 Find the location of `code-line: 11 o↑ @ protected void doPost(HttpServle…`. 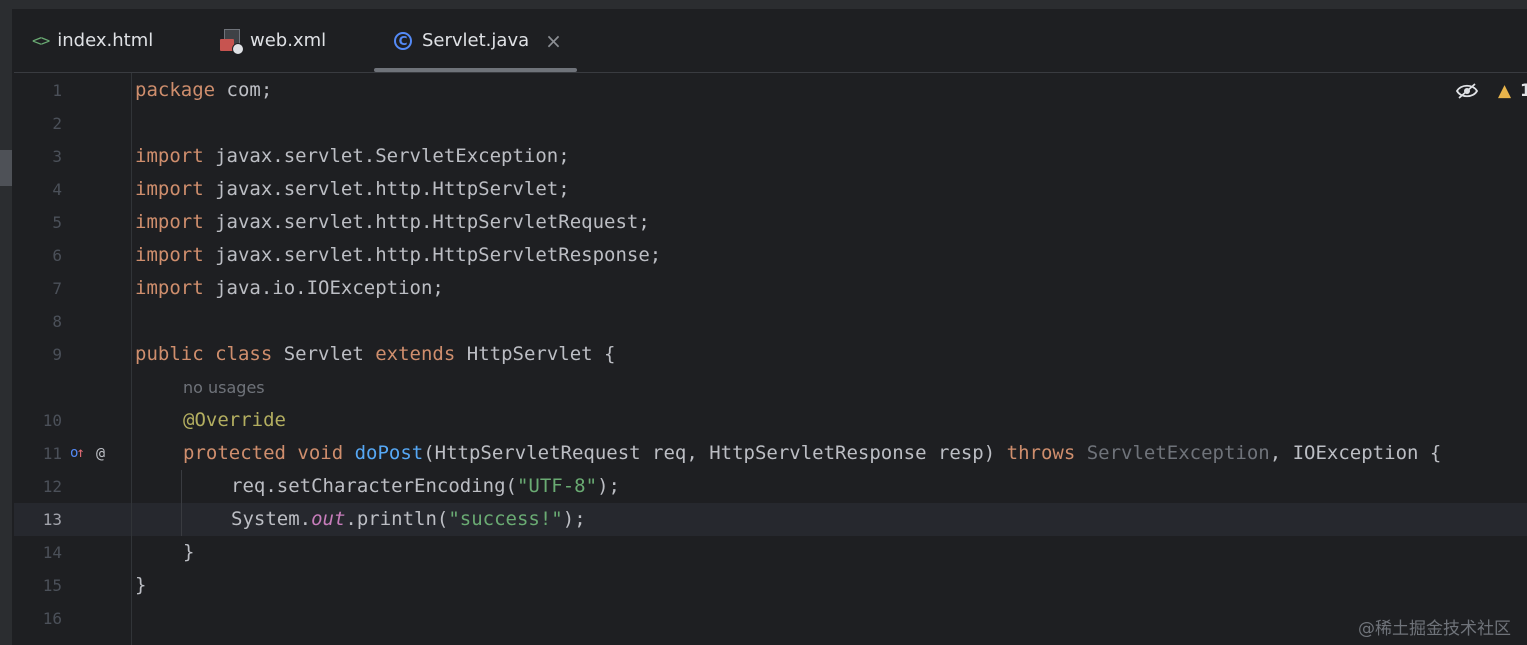

code-line: 11 o↑ @ protected void doPost(HttpServle… is located at coordinates (770, 453).